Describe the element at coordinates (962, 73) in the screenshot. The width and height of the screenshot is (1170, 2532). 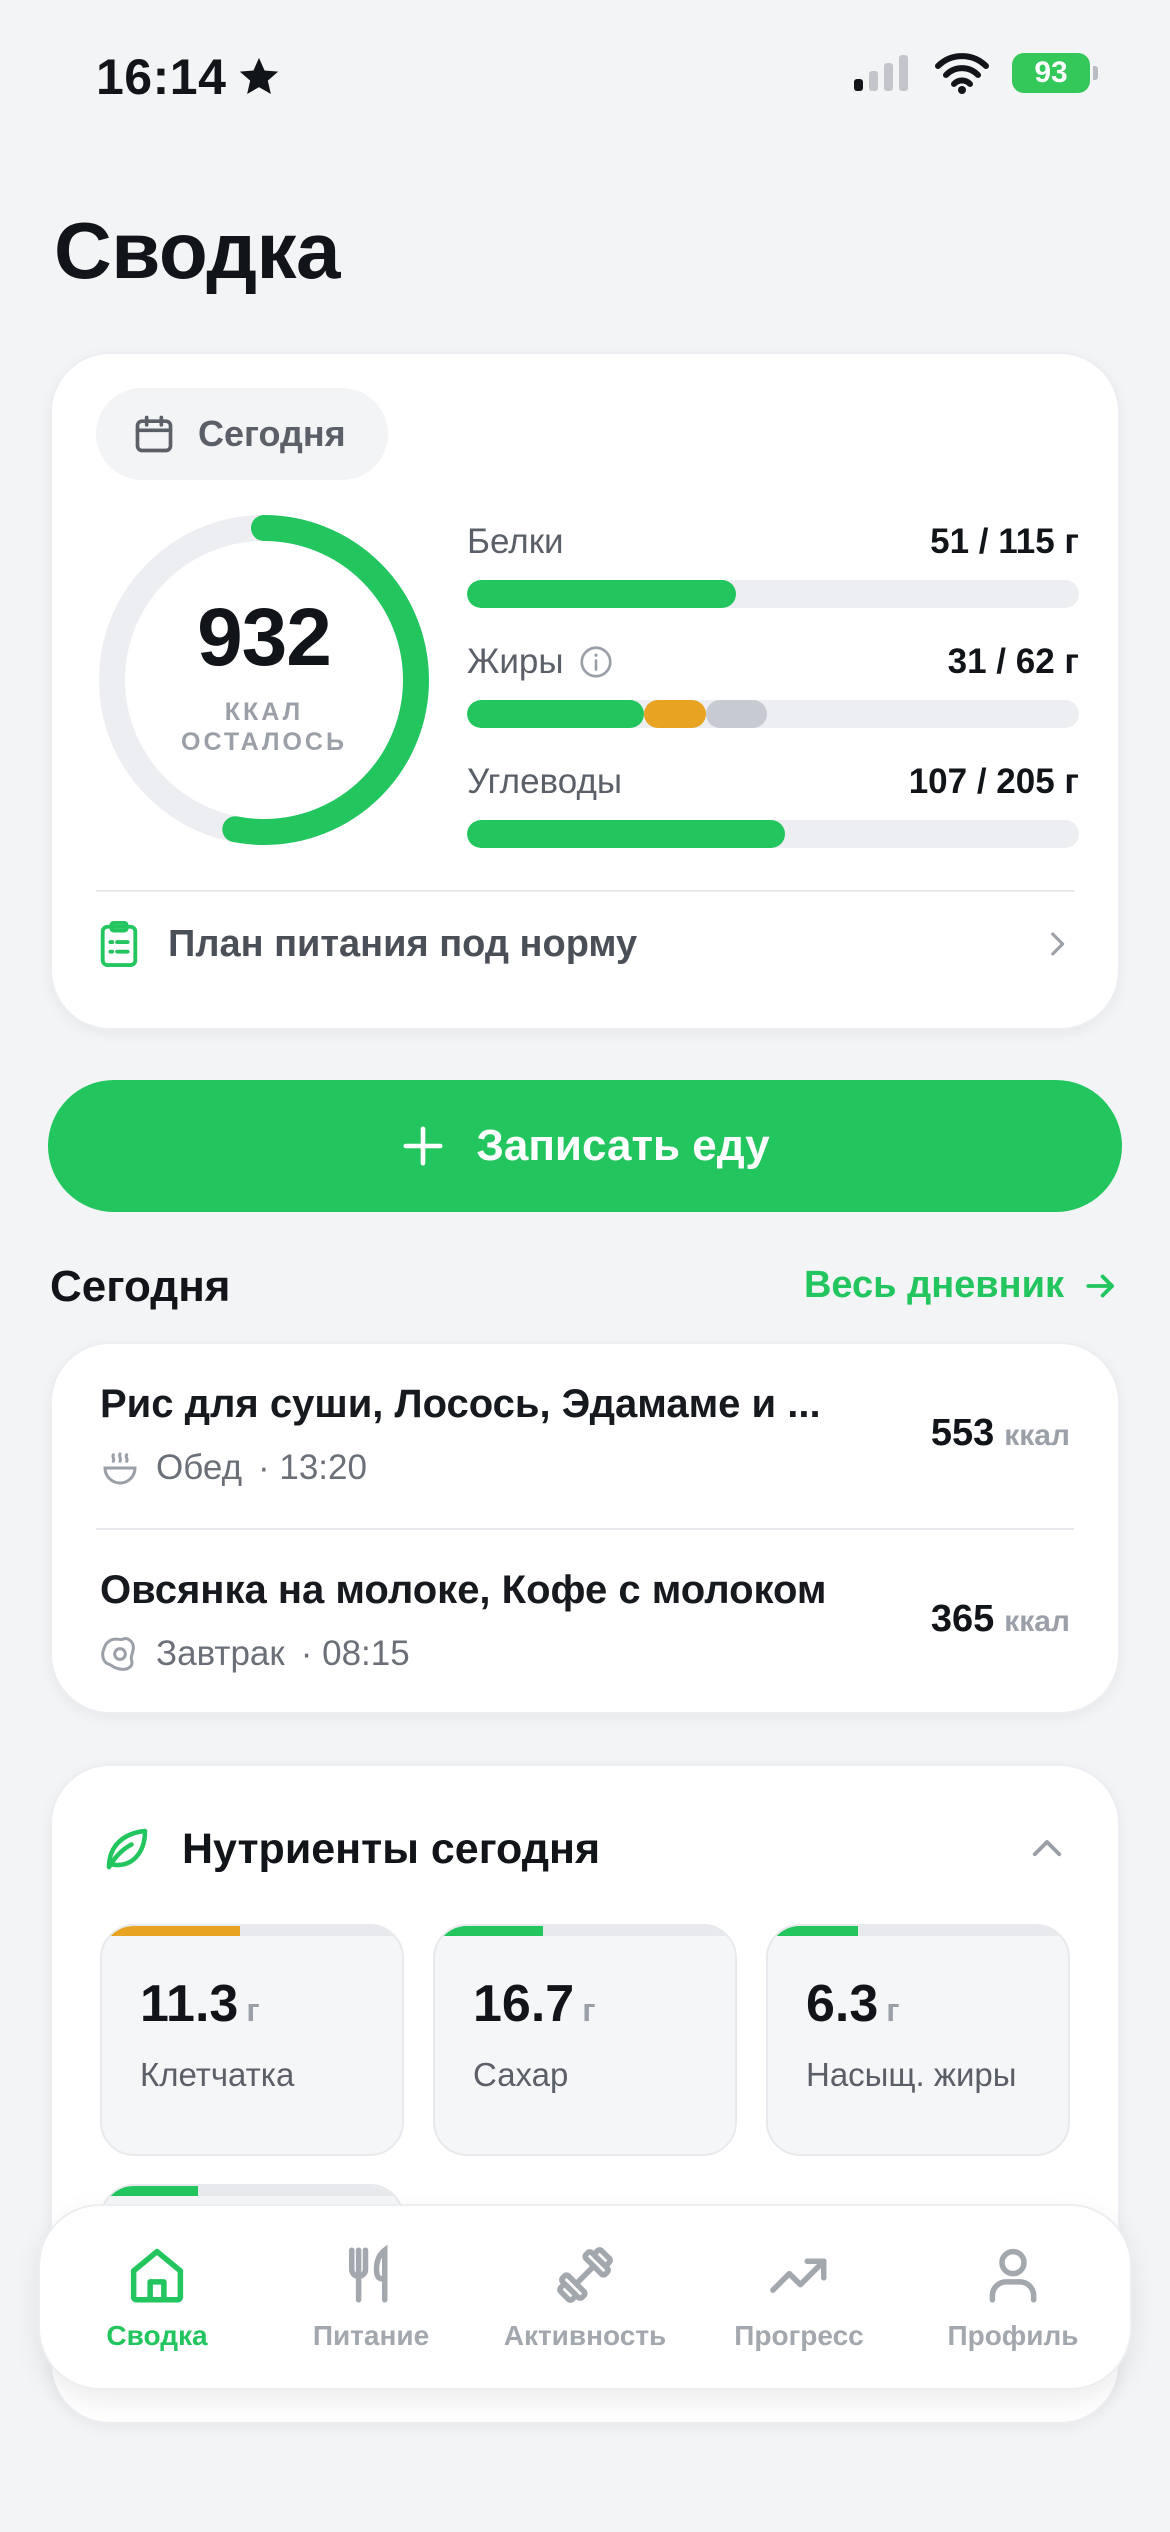
I see `wifi-icon` at that location.